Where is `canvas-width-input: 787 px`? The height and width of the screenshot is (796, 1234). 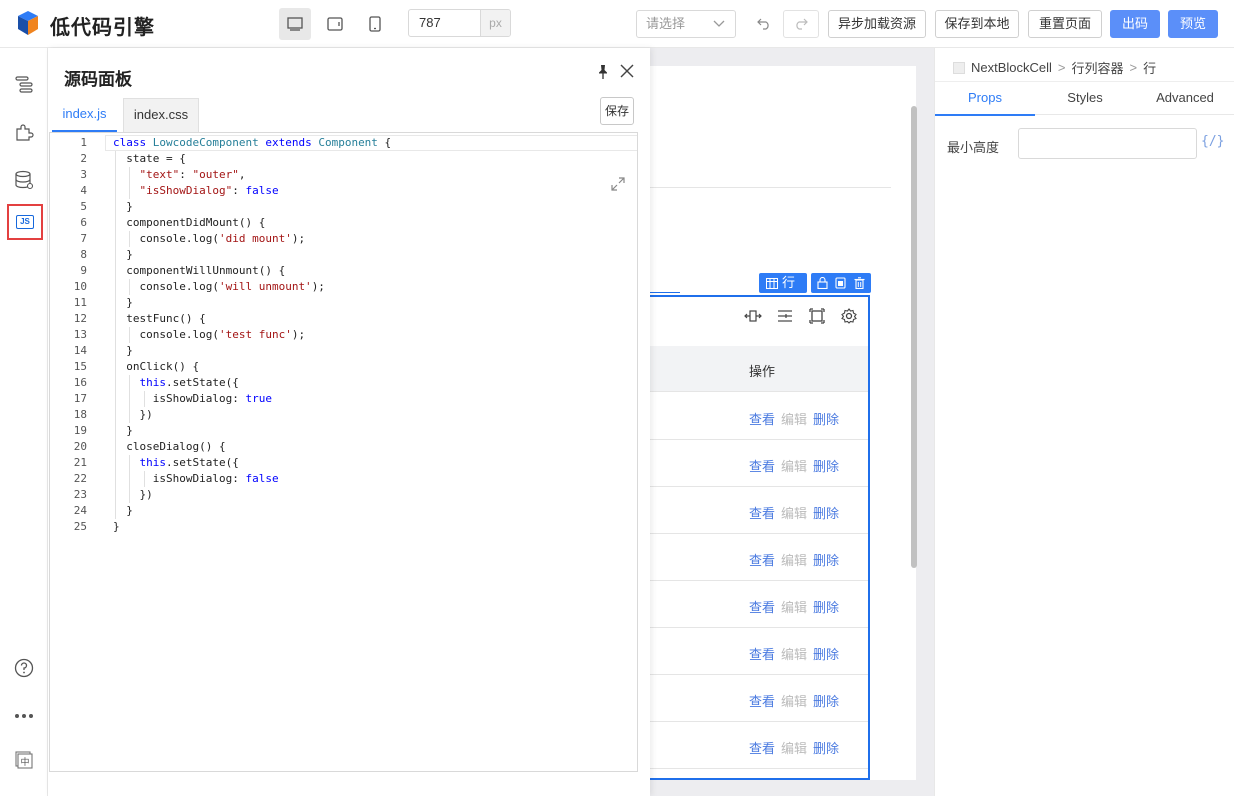 canvas-width-input: 787 px is located at coordinates (459, 23).